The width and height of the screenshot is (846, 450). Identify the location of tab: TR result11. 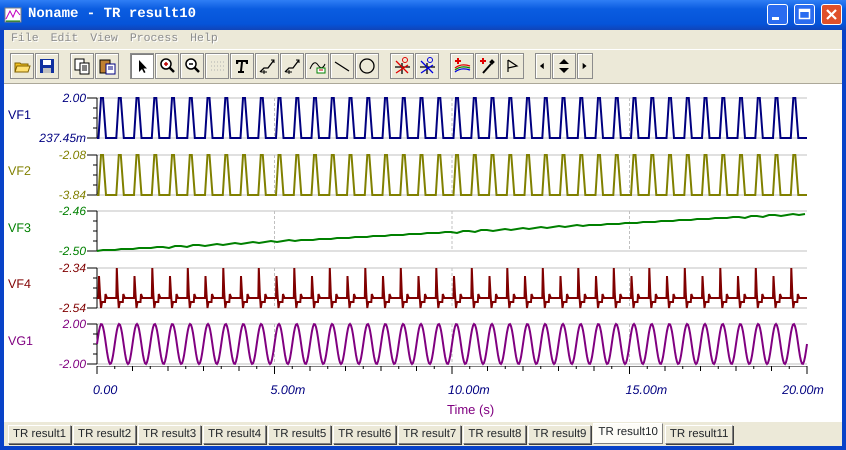
(699, 434).